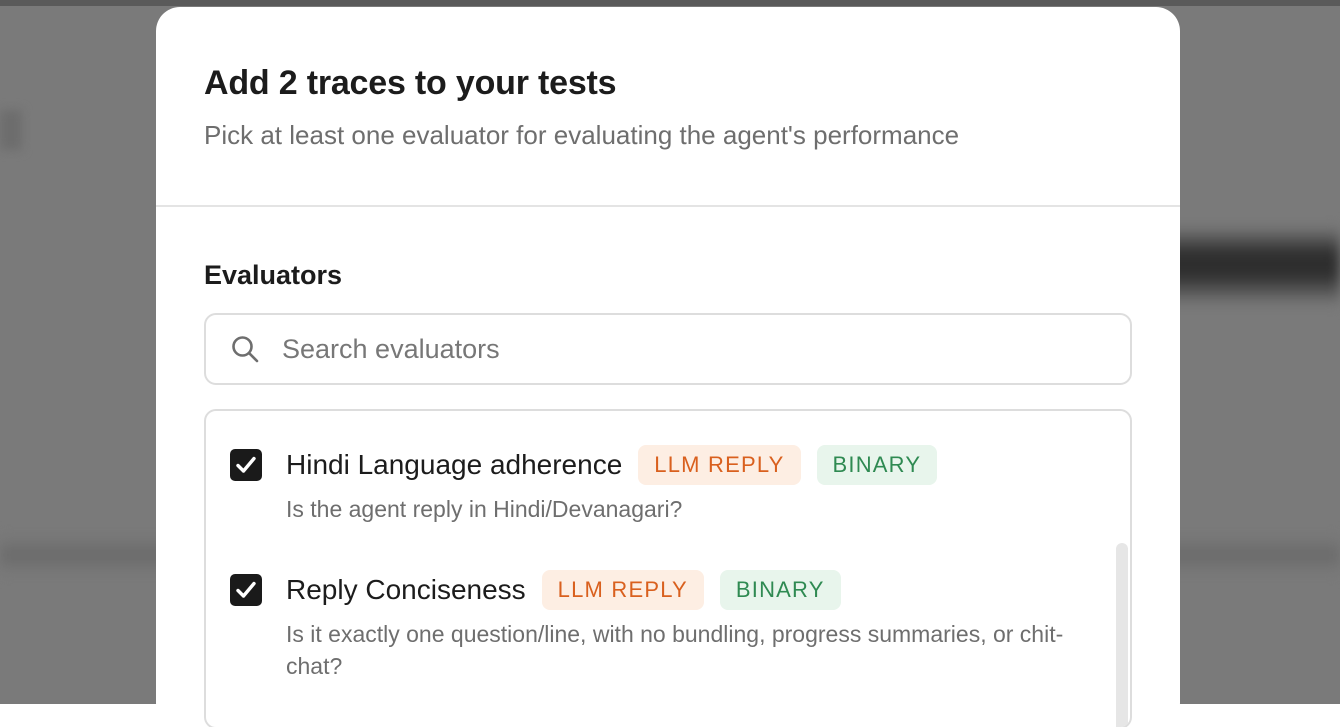 The width and height of the screenshot is (1340, 727). I want to click on backdrop-blur-mark, so click(11, 130).